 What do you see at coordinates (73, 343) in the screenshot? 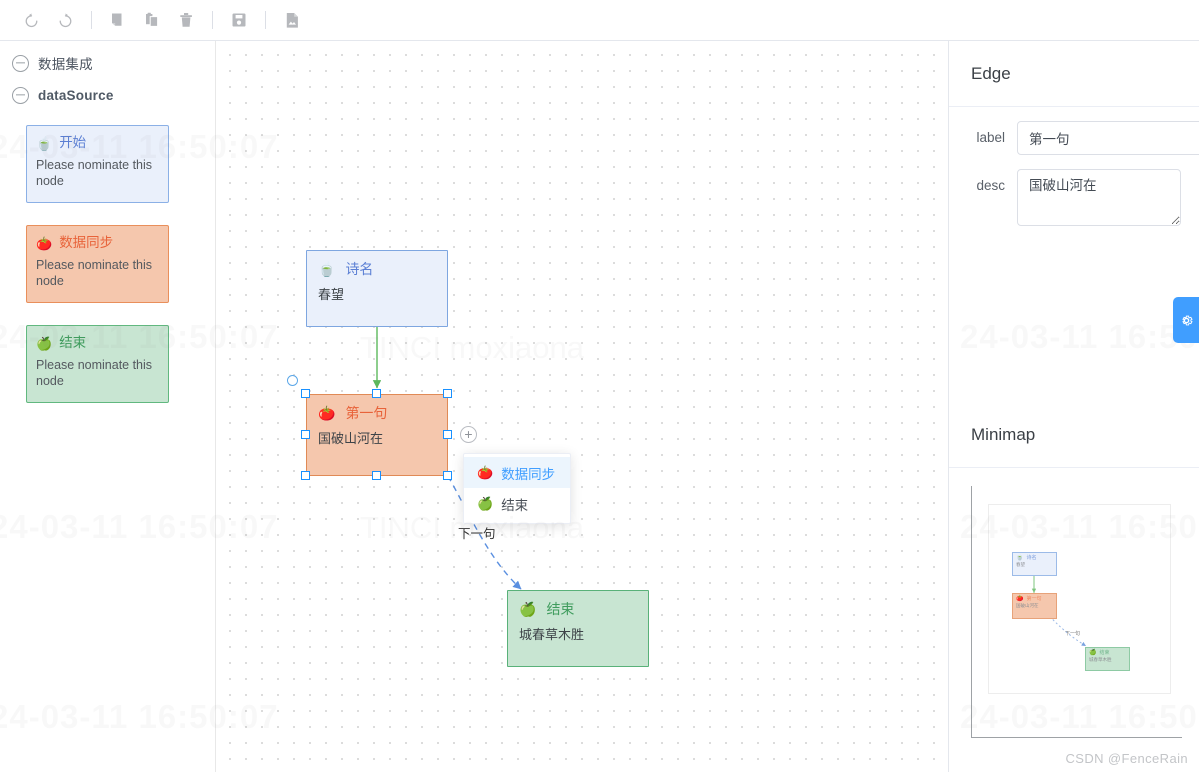
I see `palette-node-title: 结束` at bounding box center [73, 343].